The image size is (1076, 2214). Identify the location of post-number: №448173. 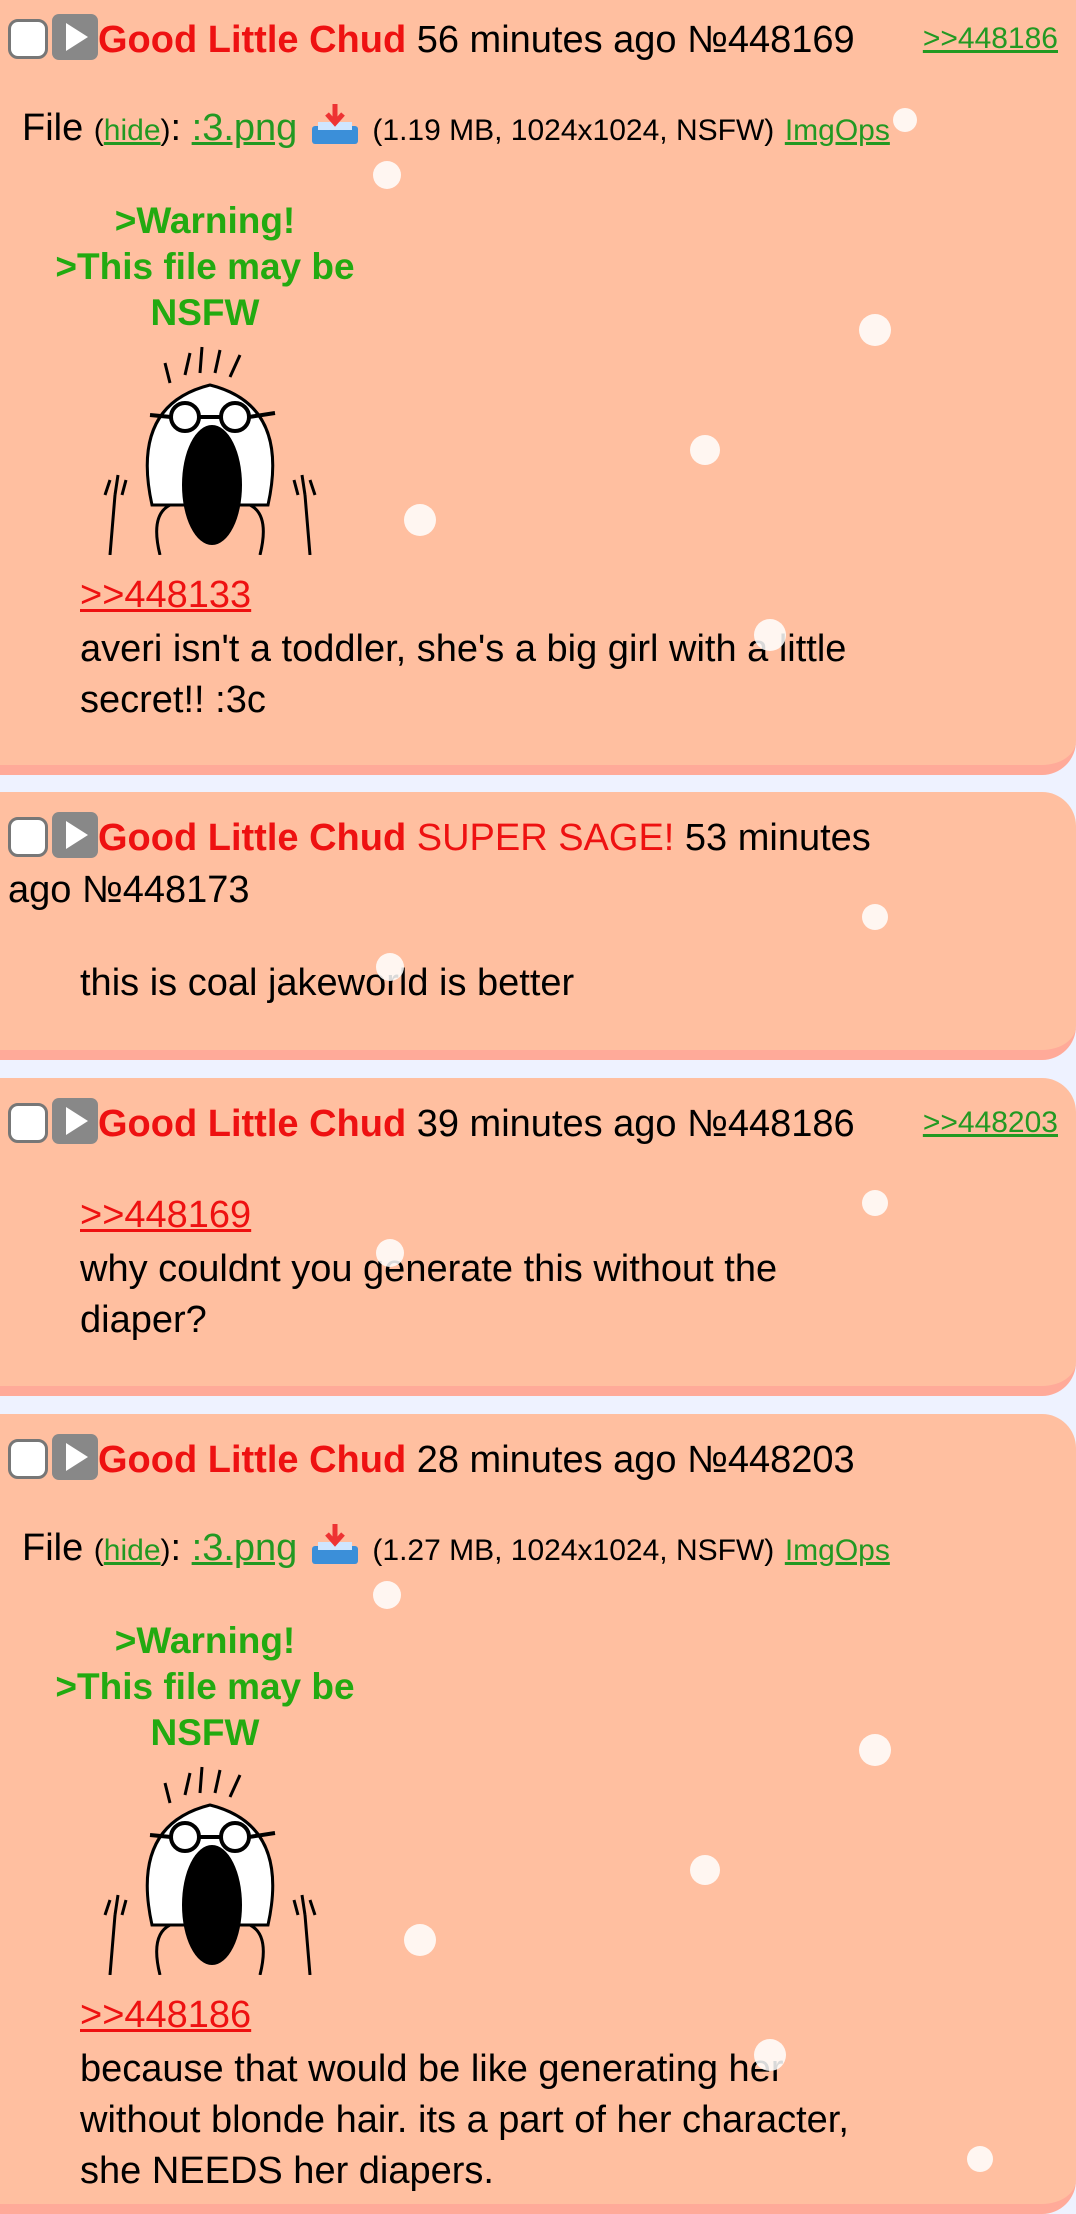
(166, 890).